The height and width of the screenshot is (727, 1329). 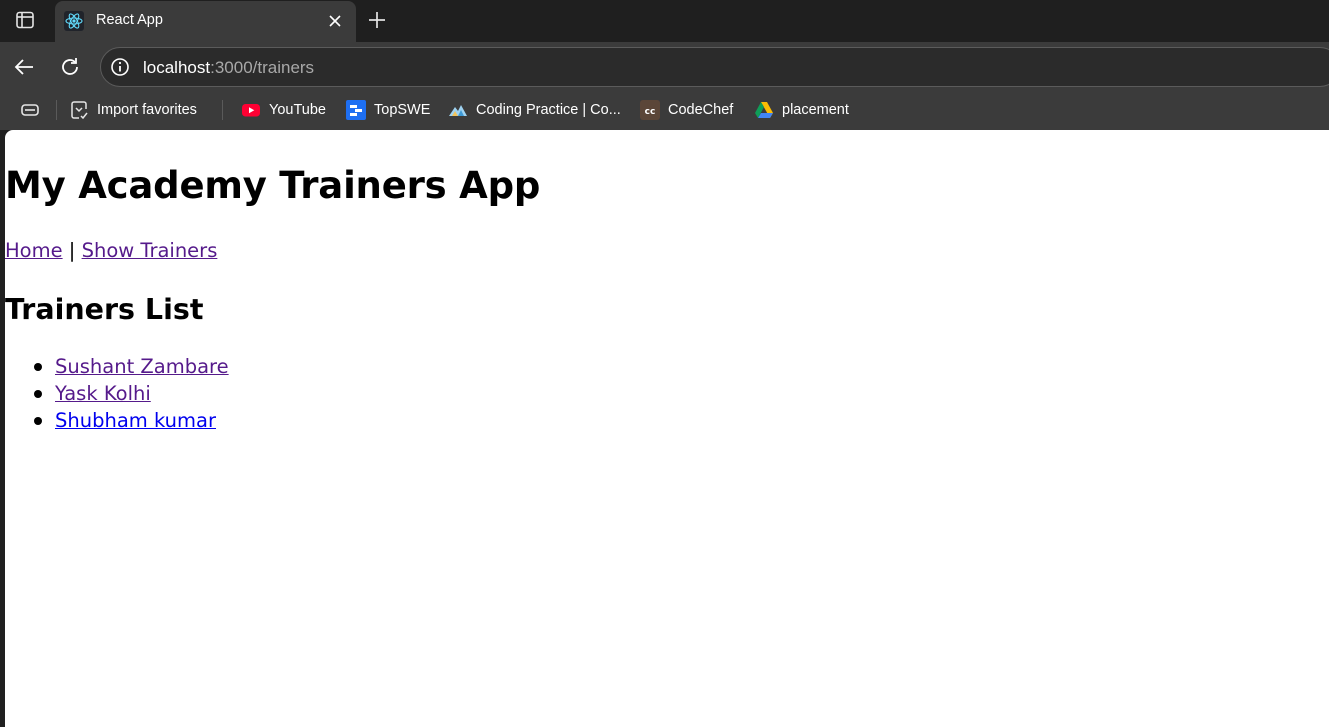 What do you see at coordinates (135, 420) in the screenshot?
I see `trainer-link: Shubham kumar` at bounding box center [135, 420].